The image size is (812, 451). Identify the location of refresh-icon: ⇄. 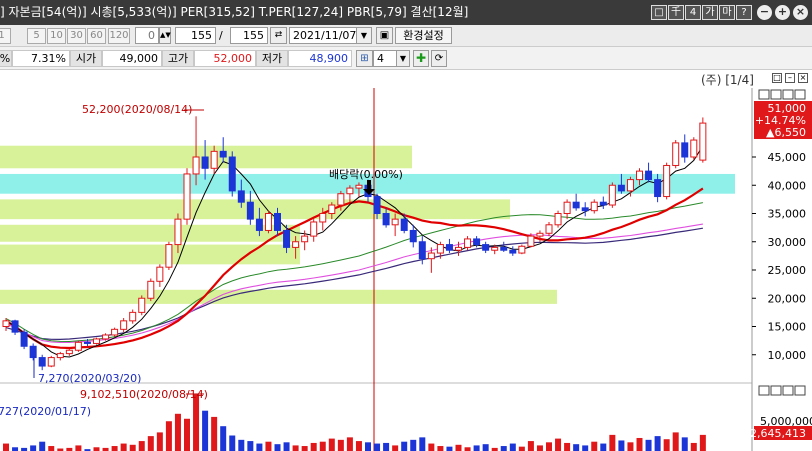
(278, 35).